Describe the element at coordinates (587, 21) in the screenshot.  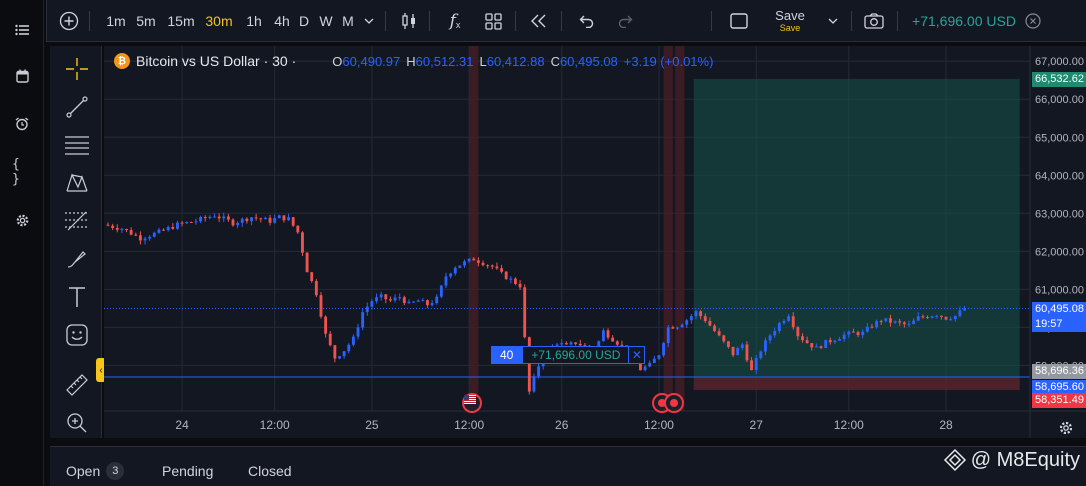
I see `undo-icon` at that location.